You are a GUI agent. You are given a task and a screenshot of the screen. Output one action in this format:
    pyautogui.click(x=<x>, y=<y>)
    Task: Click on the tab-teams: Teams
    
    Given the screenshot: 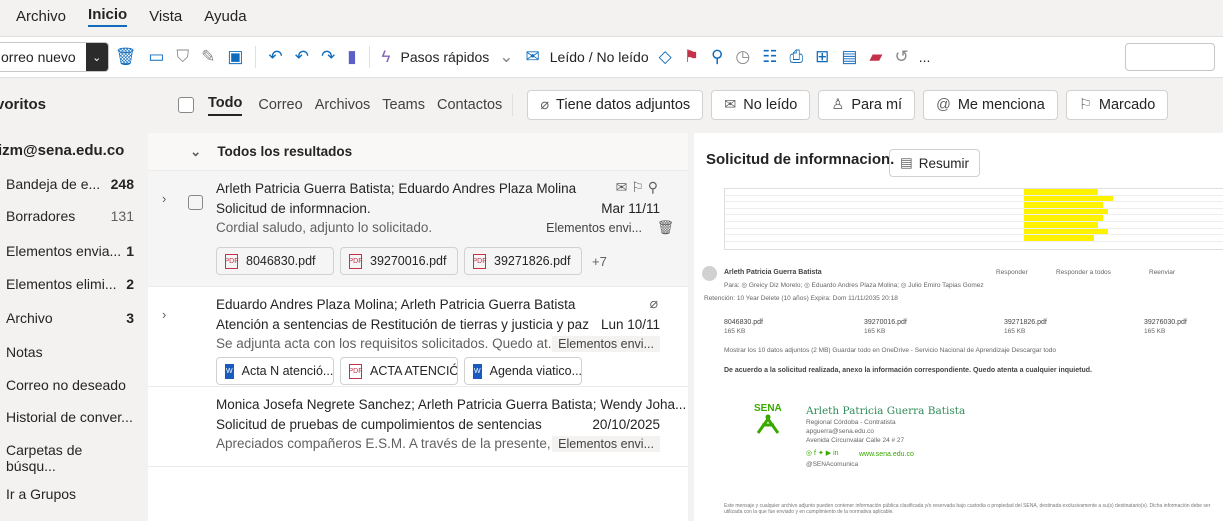 What is the action you would take?
    pyautogui.click(x=403, y=105)
    